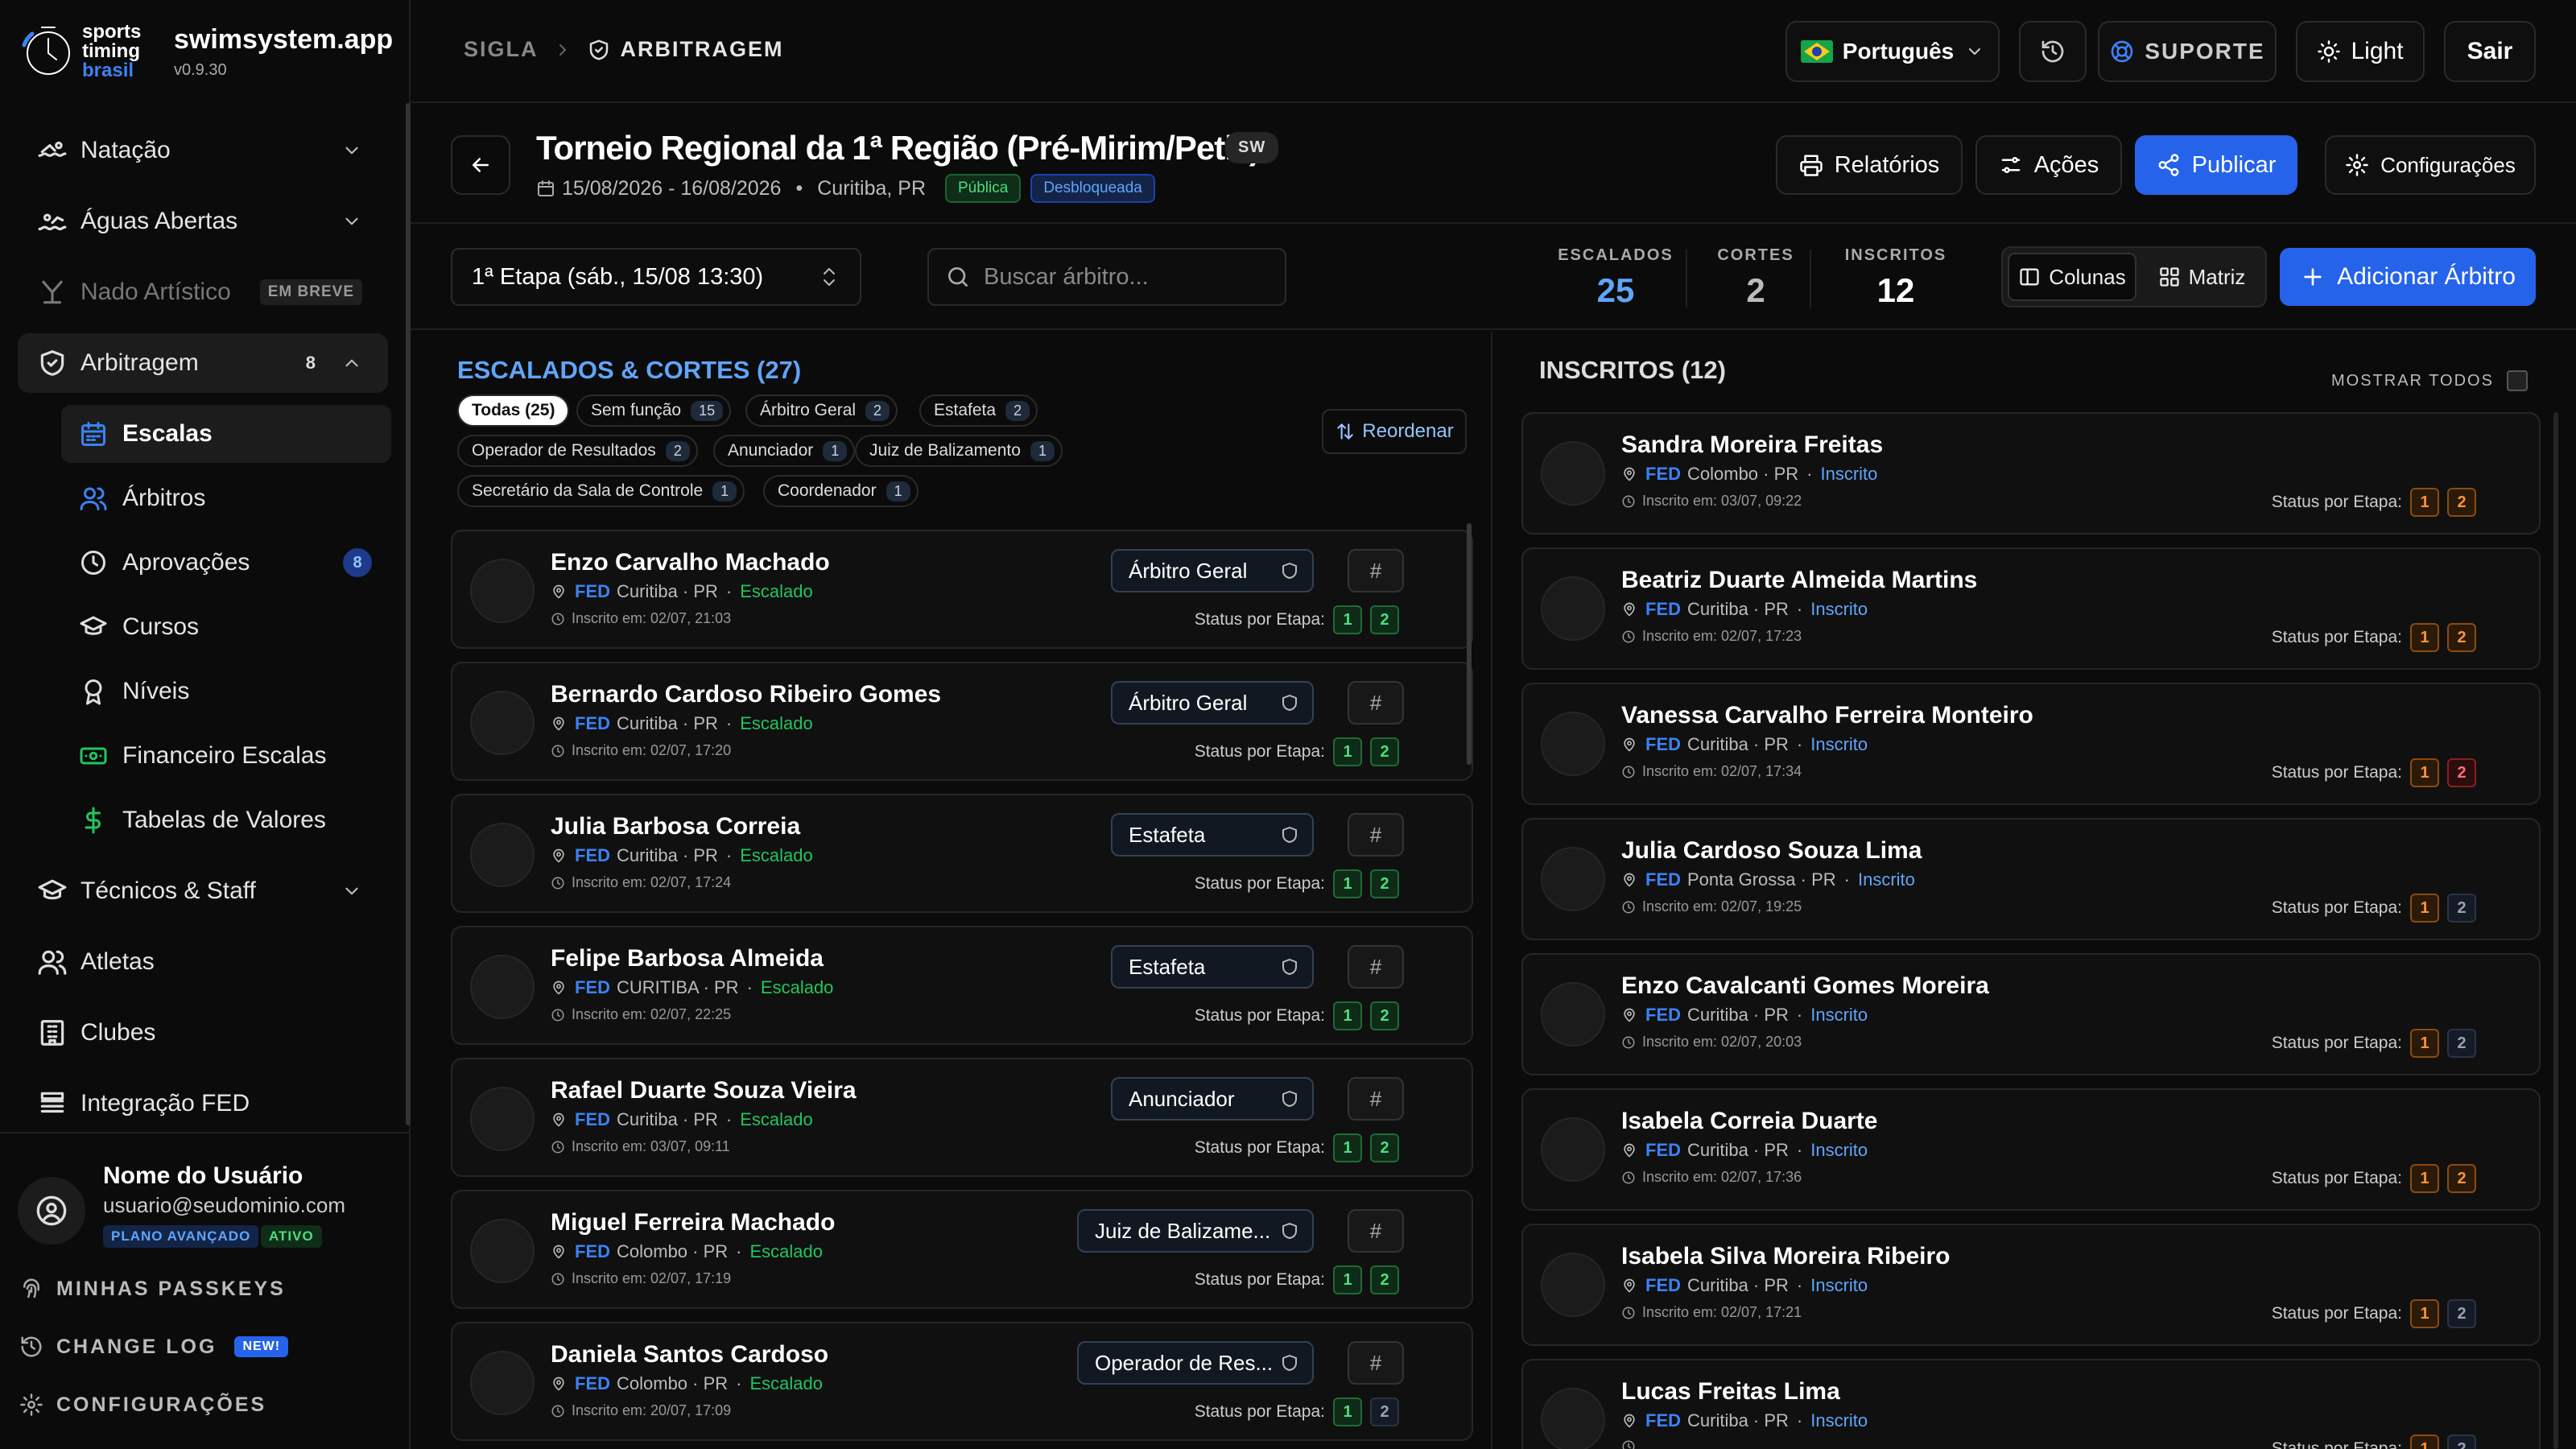 Image resolution: width=2576 pixels, height=1449 pixels. I want to click on role-select: Estafeta, so click(1212, 967).